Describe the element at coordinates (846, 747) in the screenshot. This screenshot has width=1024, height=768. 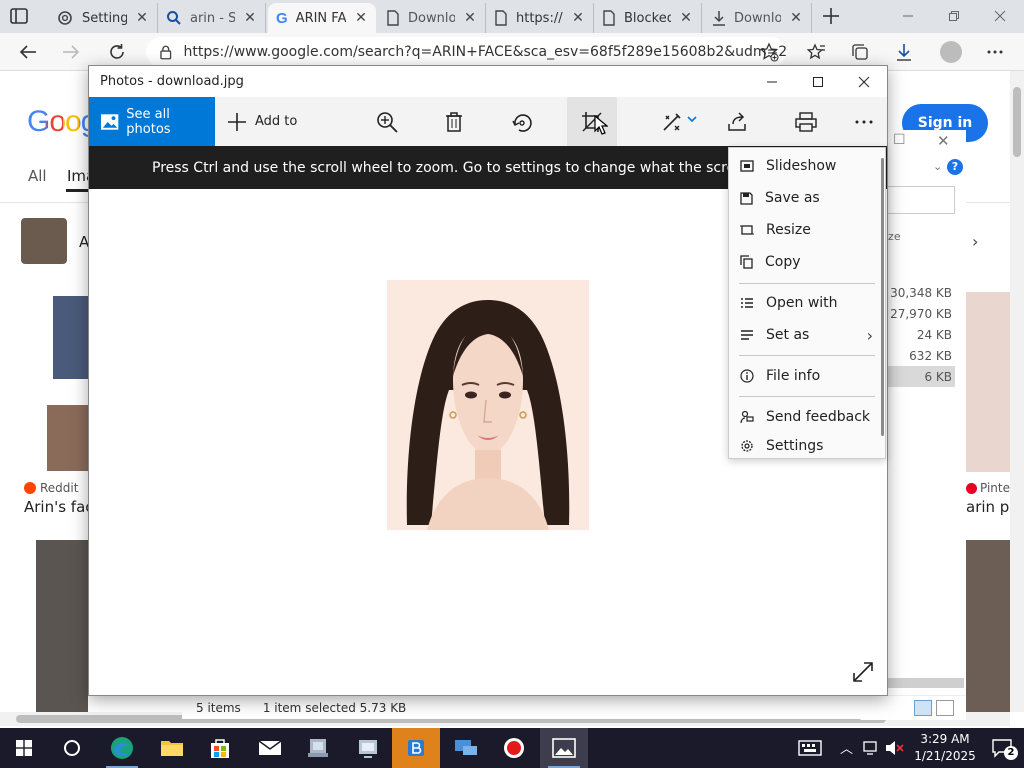
I see `chevron-up-icon: ︿` at that location.